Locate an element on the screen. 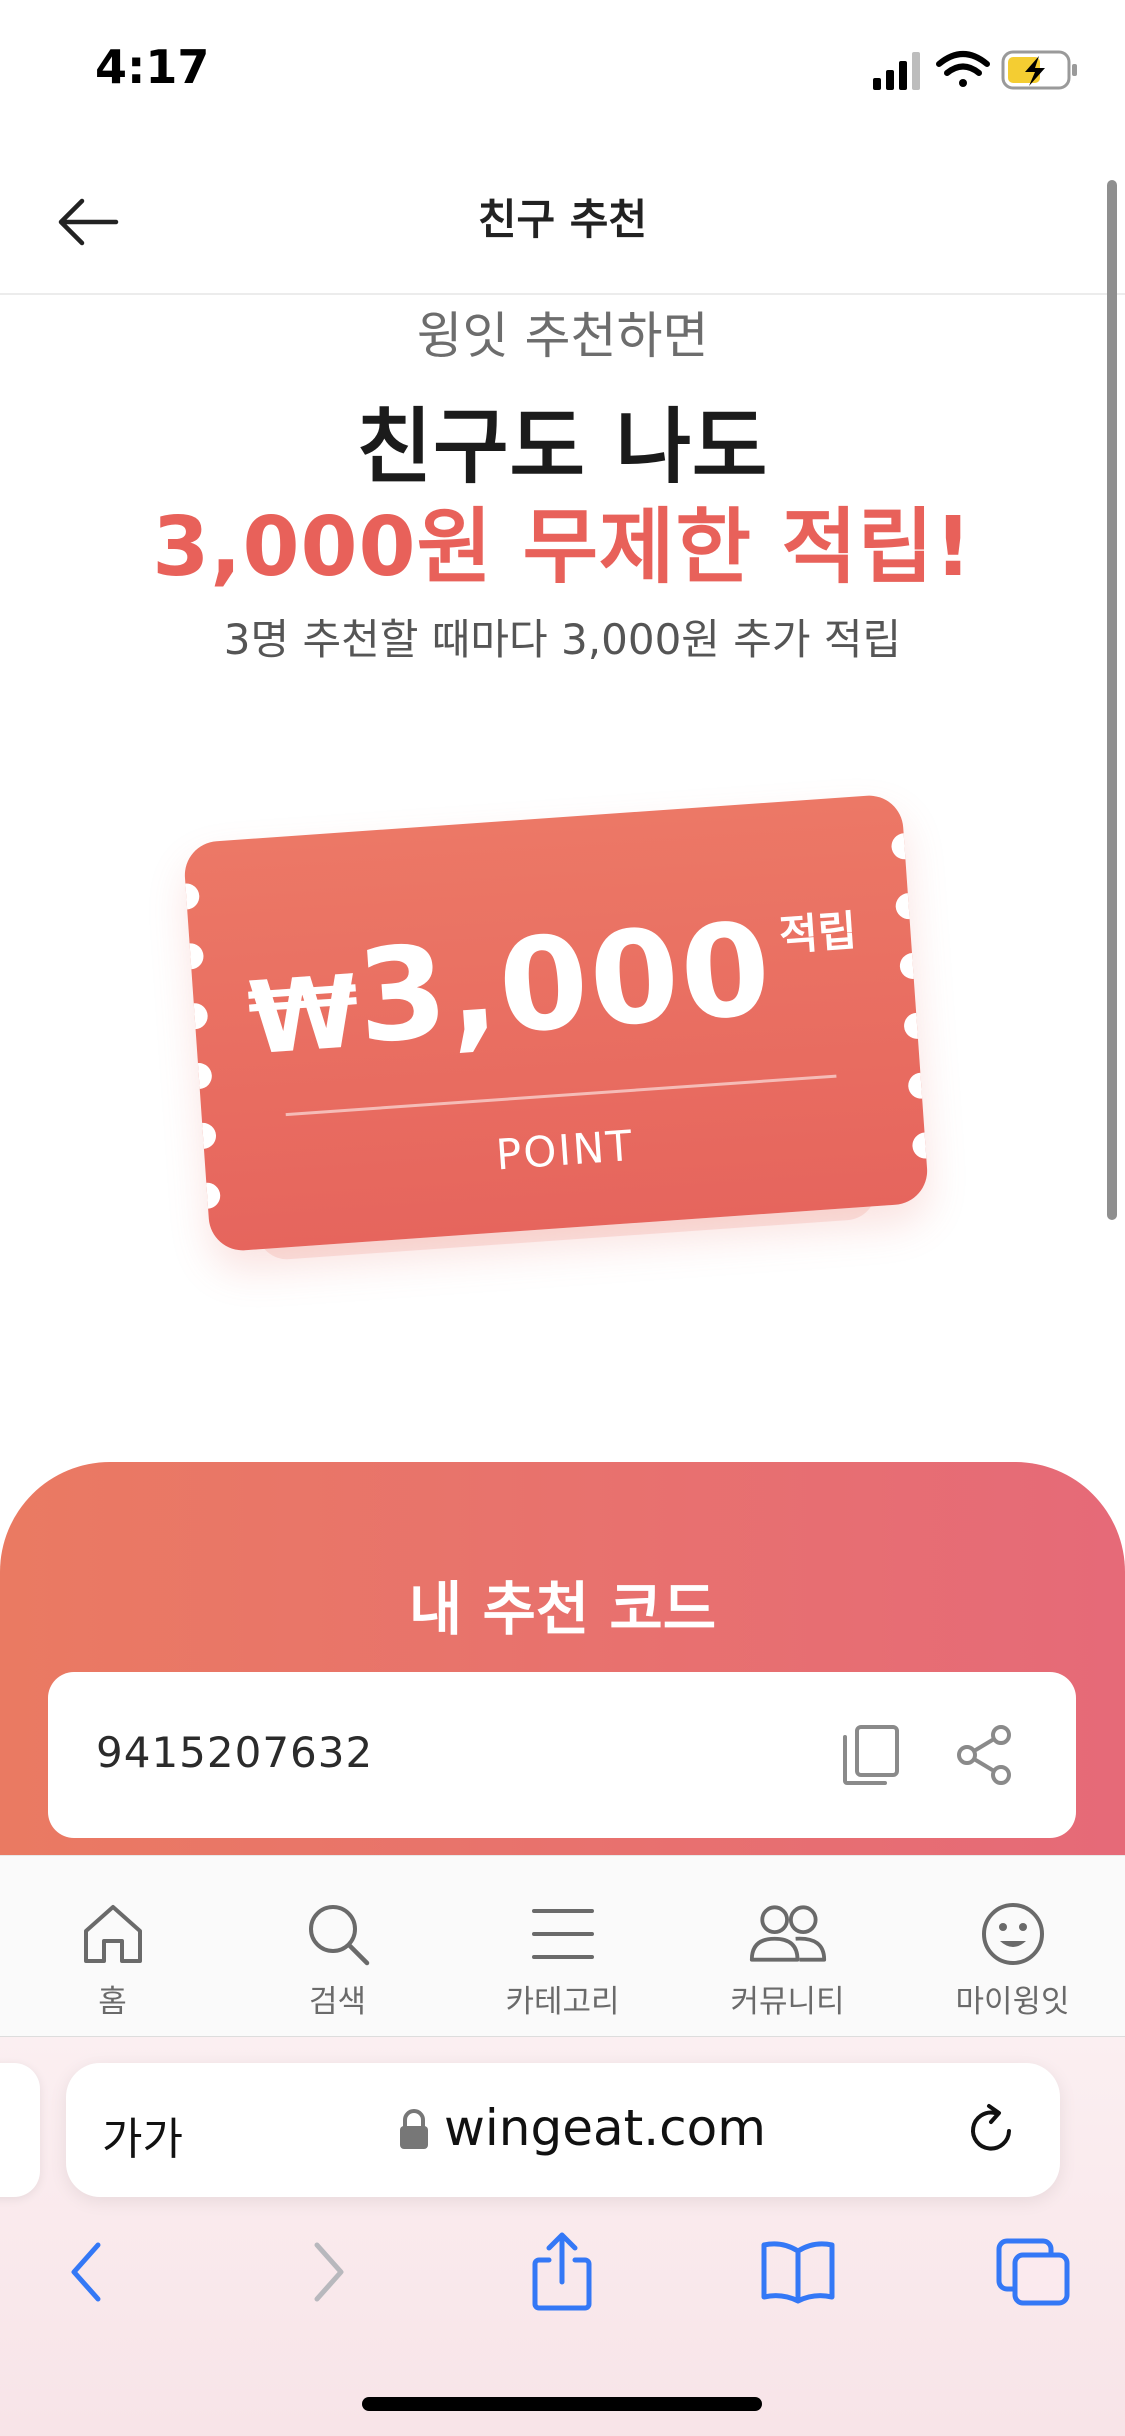 The height and width of the screenshot is (2436, 1125). chevron-right-icon is located at coordinates (329, 2272).